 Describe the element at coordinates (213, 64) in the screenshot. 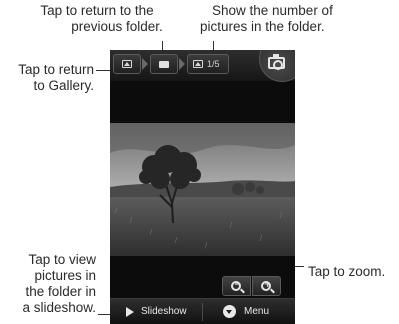

I see `picture-counter: 1/5` at that location.